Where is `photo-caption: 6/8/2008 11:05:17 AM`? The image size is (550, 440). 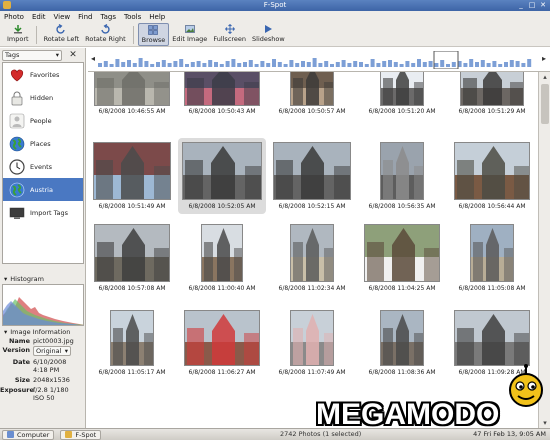 photo-caption: 6/8/2008 11:05:17 AM is located at coordinates (132, 372).